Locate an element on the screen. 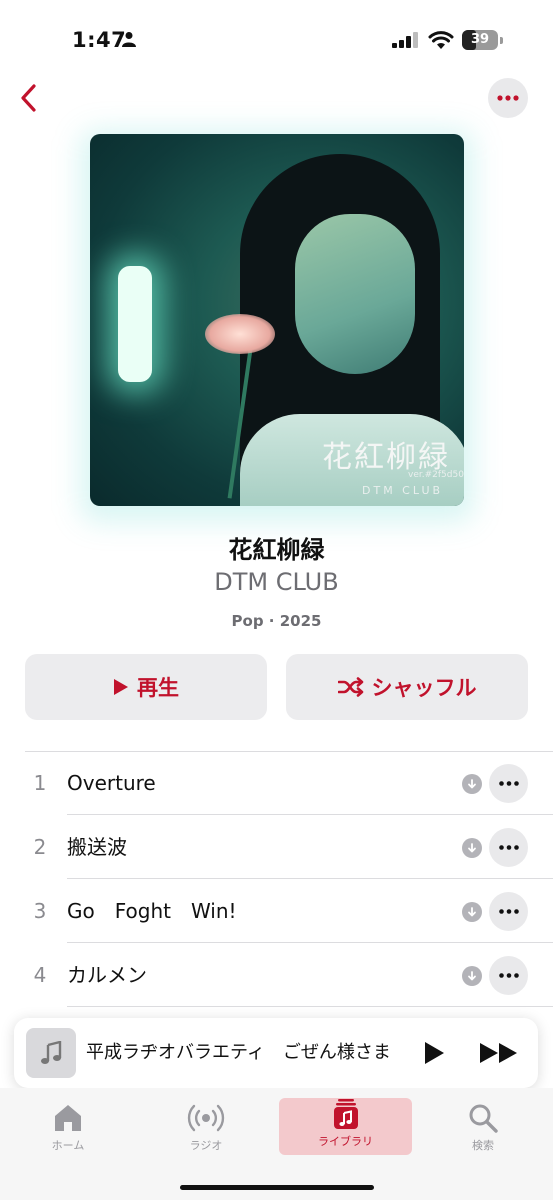 The width and height of the screenshot is (553, 1200). album-meta: Pop · 2025 is located at coordinates (276, 621).